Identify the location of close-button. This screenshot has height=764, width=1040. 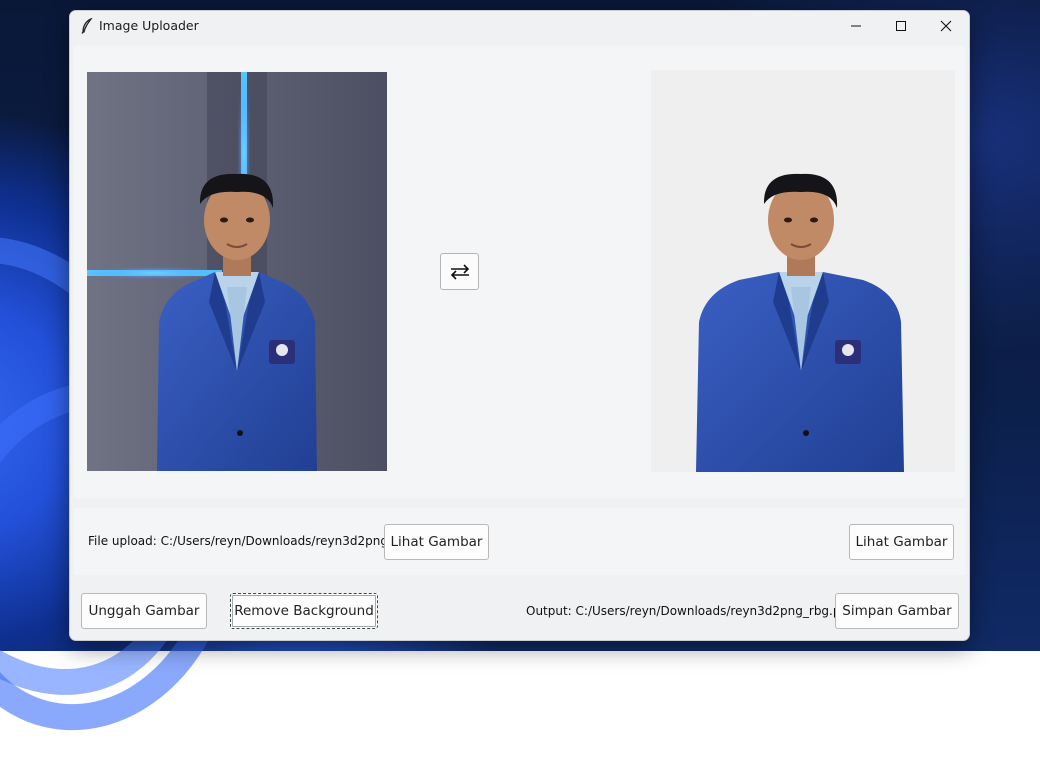
(946, 26).